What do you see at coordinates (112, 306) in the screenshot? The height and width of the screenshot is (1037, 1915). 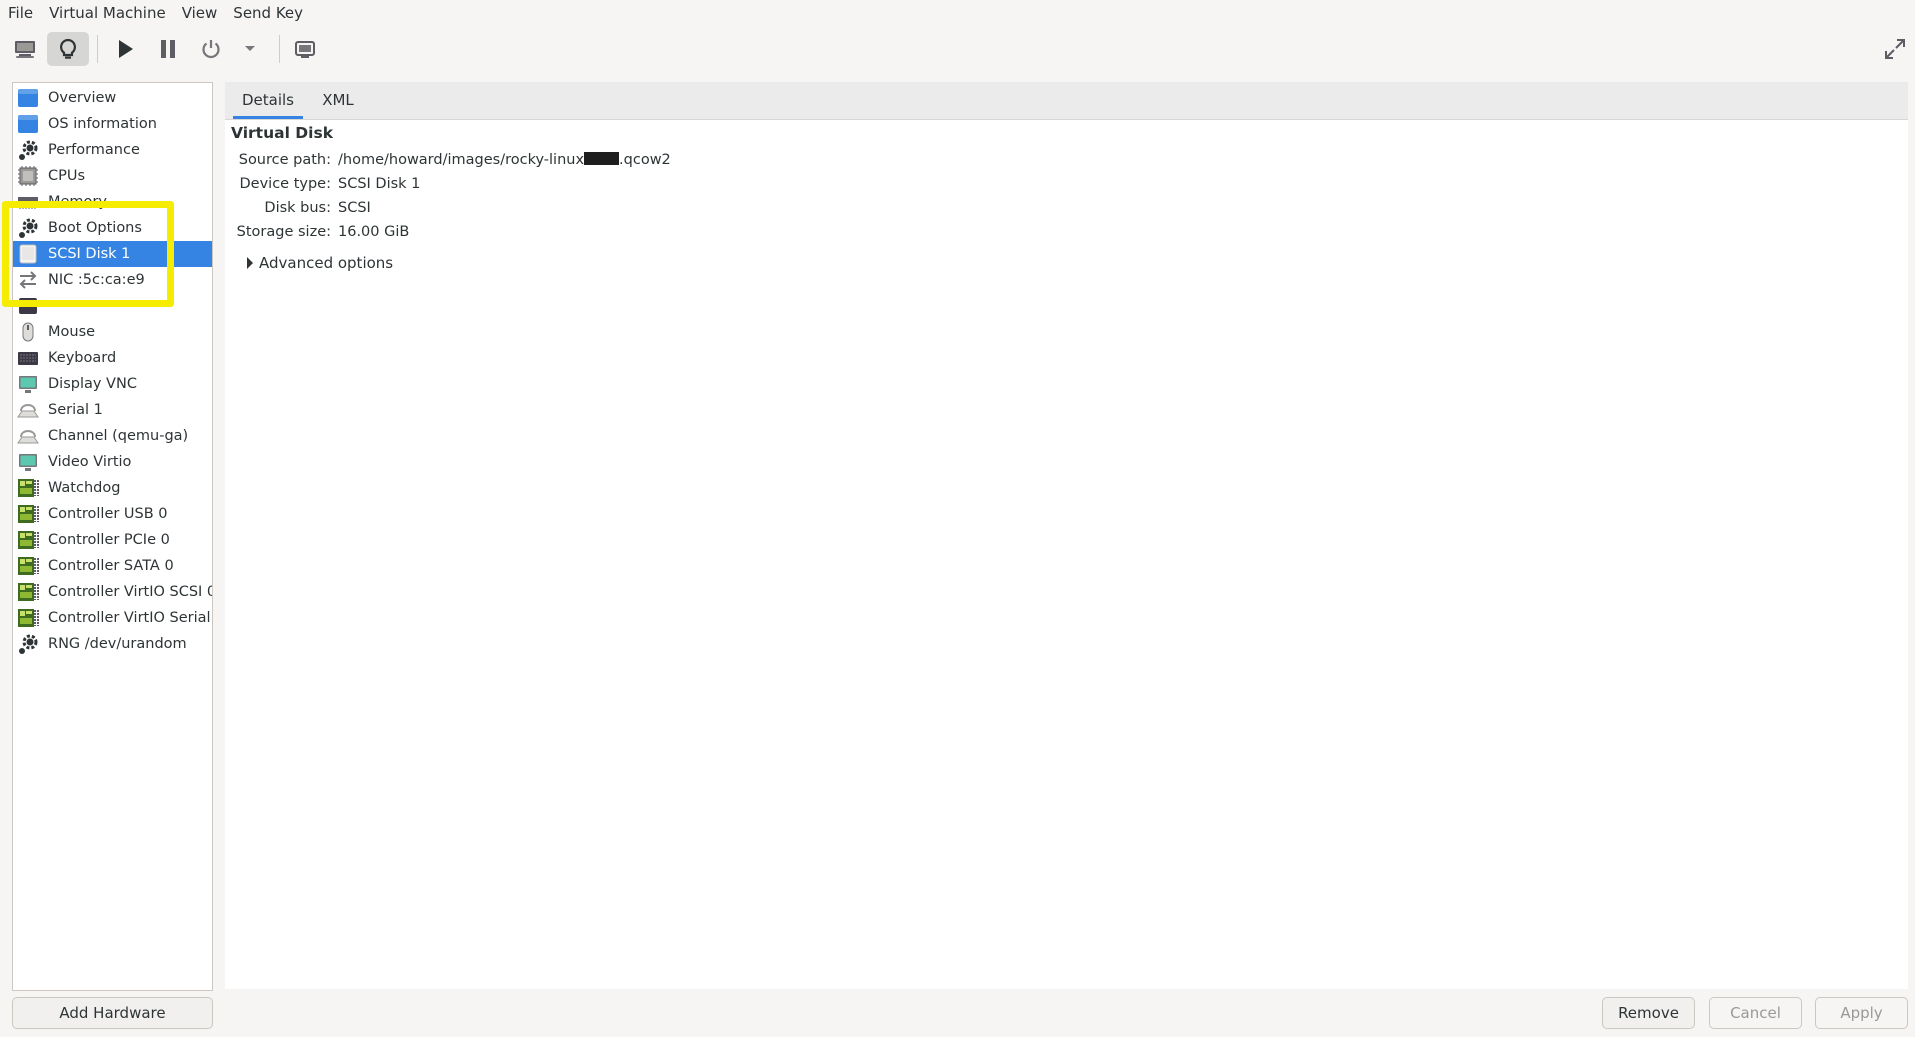 I see `sidebar-item-tablet` at bounding box center [112, 306].